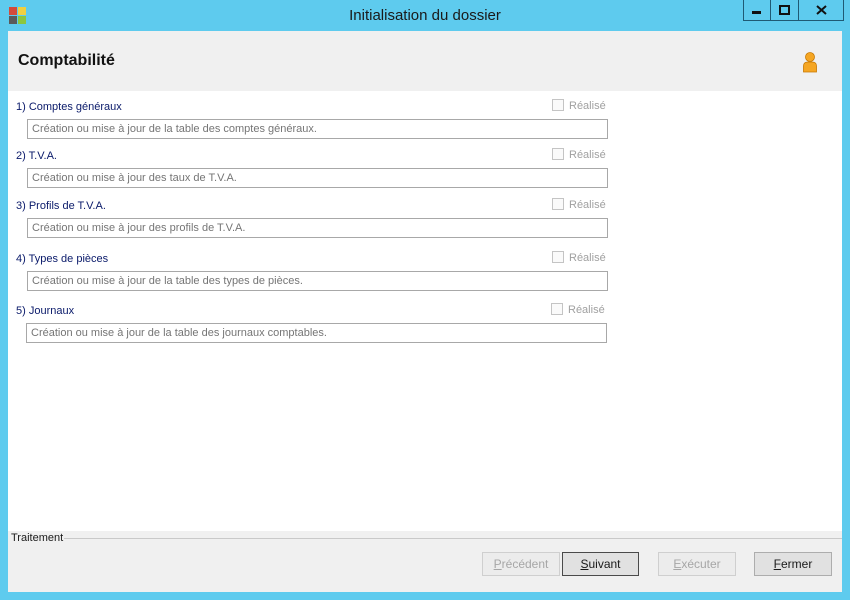 This screenshot has height=600, width=850. Describe the element at coordinates (558, 257) in the screenshot. I see `realise-checkbox-types-de-pieces` at that location.